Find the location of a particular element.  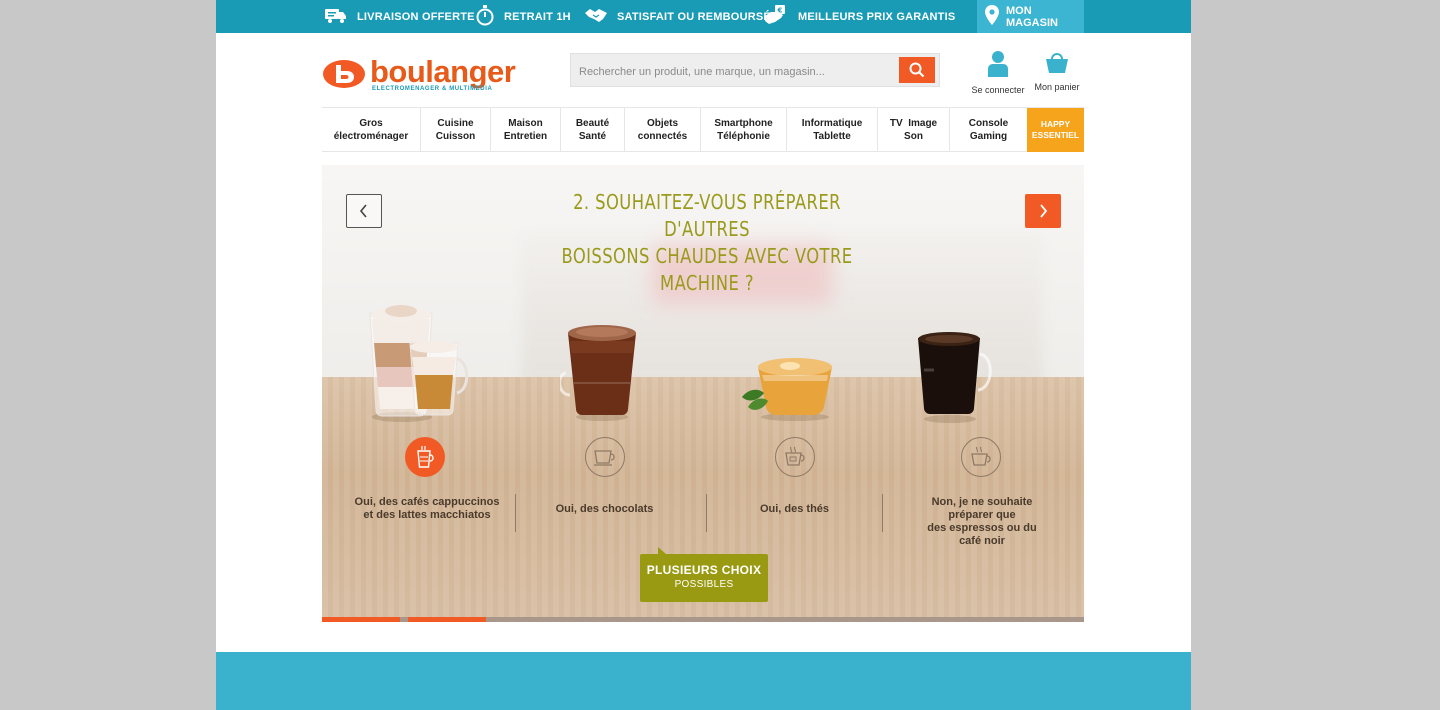

perk-label: SATISFAIT OU REMBOURSÉ is located at coordinates (694, 16).